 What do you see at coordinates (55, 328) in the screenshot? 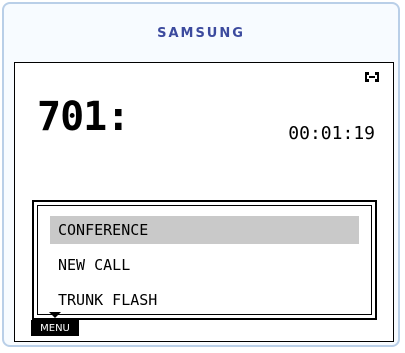
I see `menu-softkey: MENU` at bounding box center [55, 328].